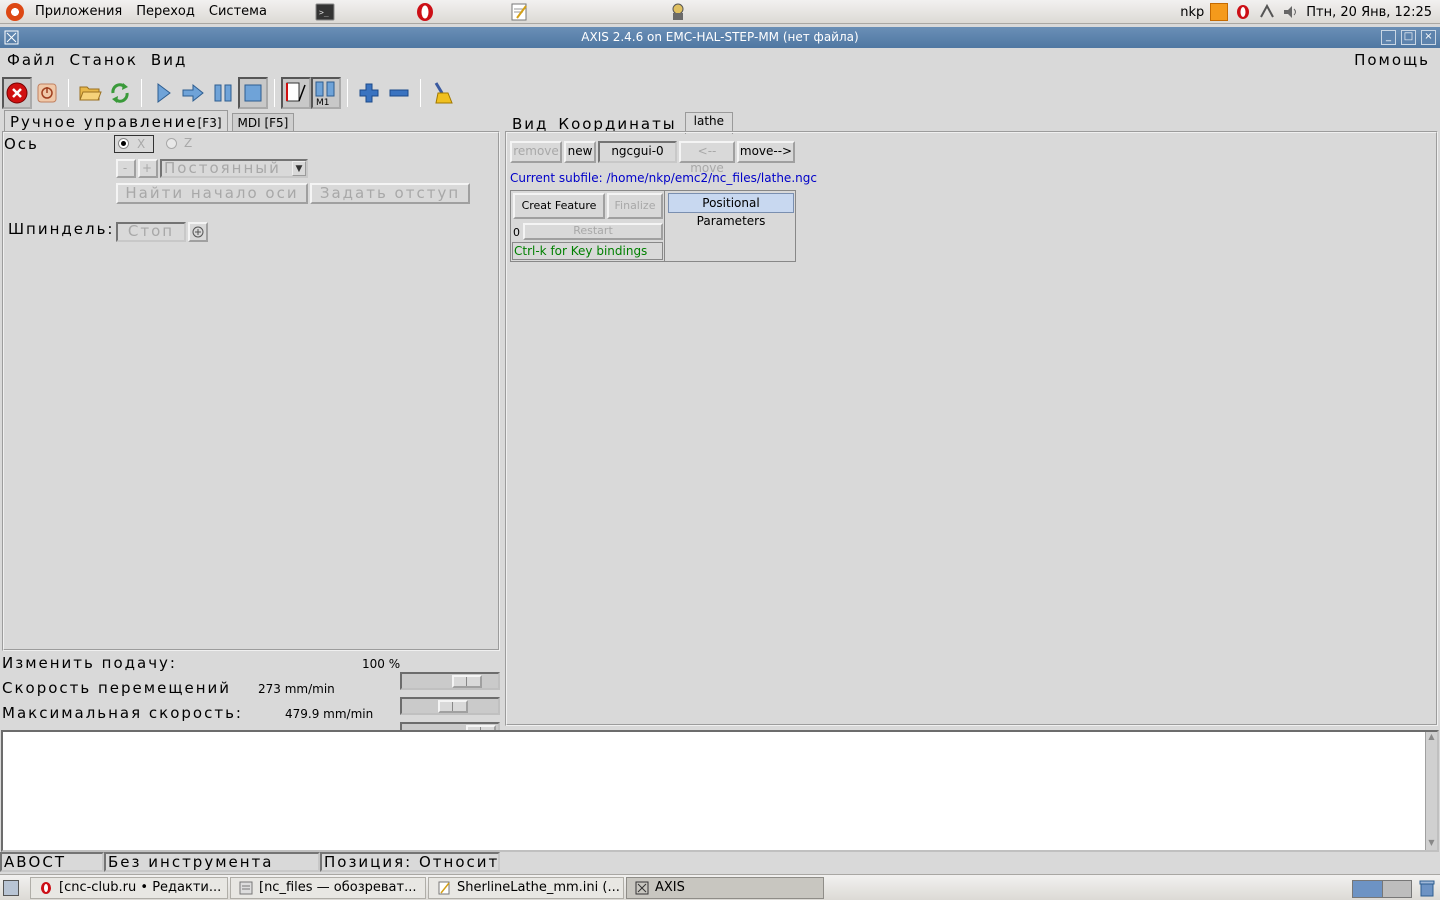 The image size is (1440, 900). I want to click on task-label: AXIS, so click(670, 887).